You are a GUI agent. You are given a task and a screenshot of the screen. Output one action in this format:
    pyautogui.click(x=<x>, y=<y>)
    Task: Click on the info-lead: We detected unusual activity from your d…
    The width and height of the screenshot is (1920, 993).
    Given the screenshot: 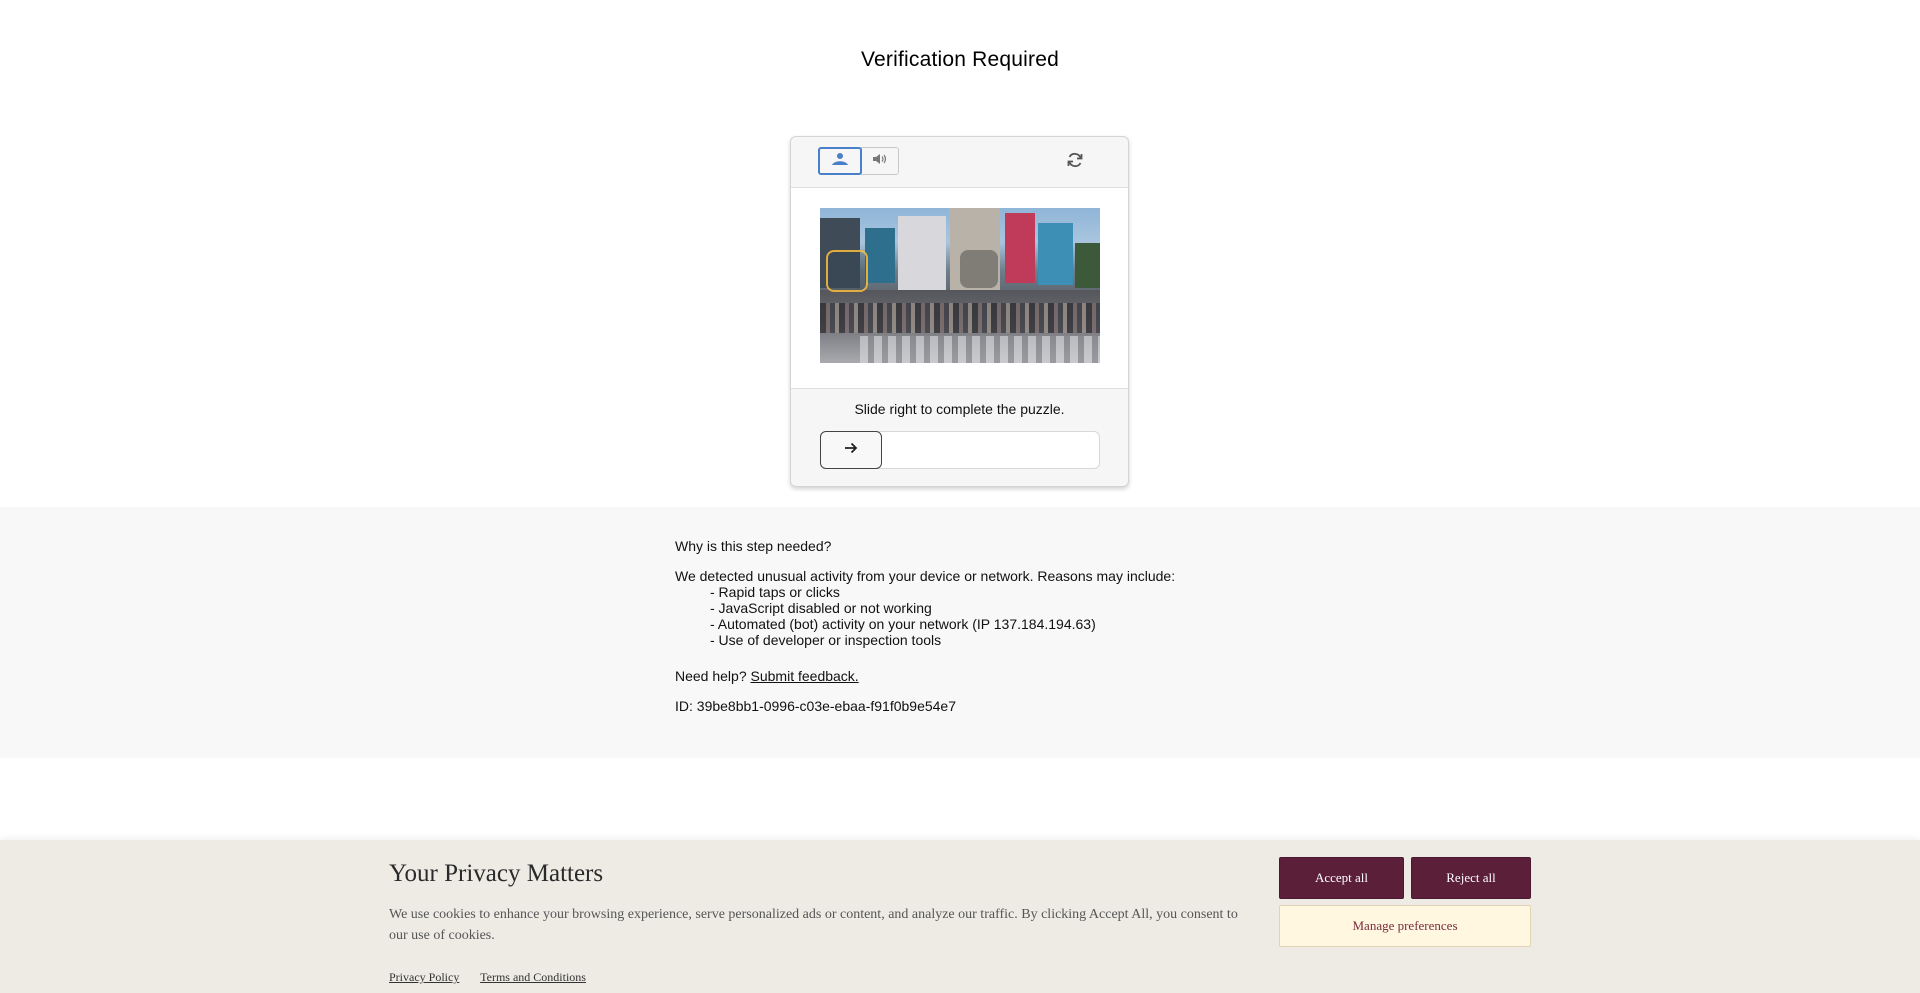 What is the action you would take?
    pyautogui.click(x=925, y=576)
    